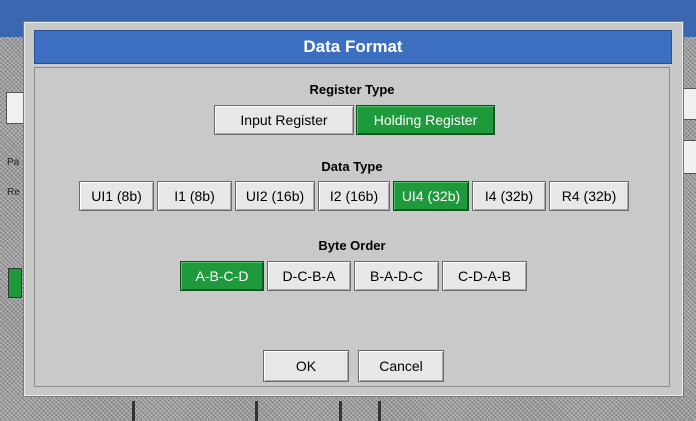  Describe the element at coordinates (431, 196) in the screenshot. I see `data-type-ui4-button: UI4 (32b)` at that location.